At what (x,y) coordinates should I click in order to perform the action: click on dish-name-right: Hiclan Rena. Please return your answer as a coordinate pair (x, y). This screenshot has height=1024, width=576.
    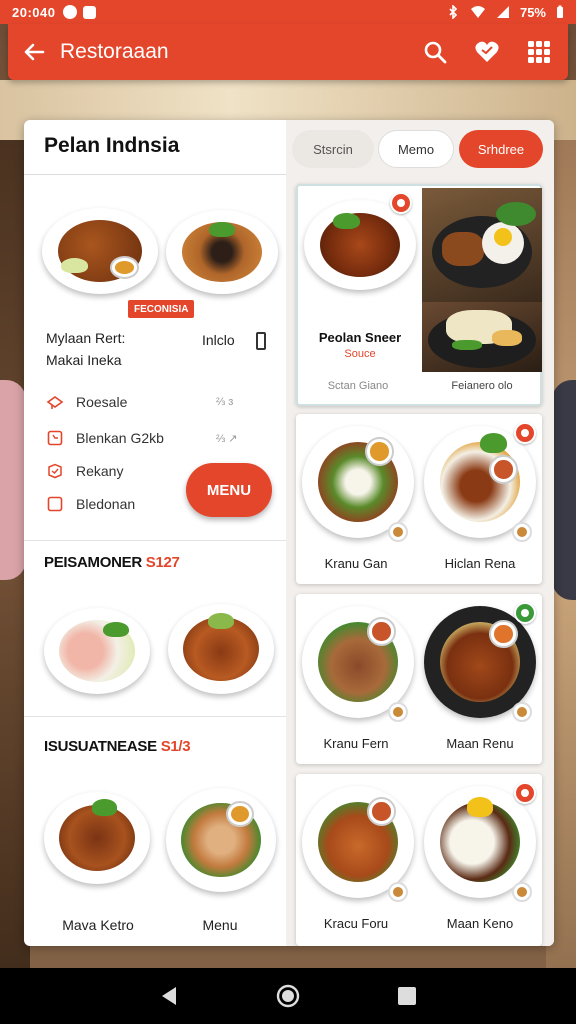
    Looking at the image, I should click on (480, 563).